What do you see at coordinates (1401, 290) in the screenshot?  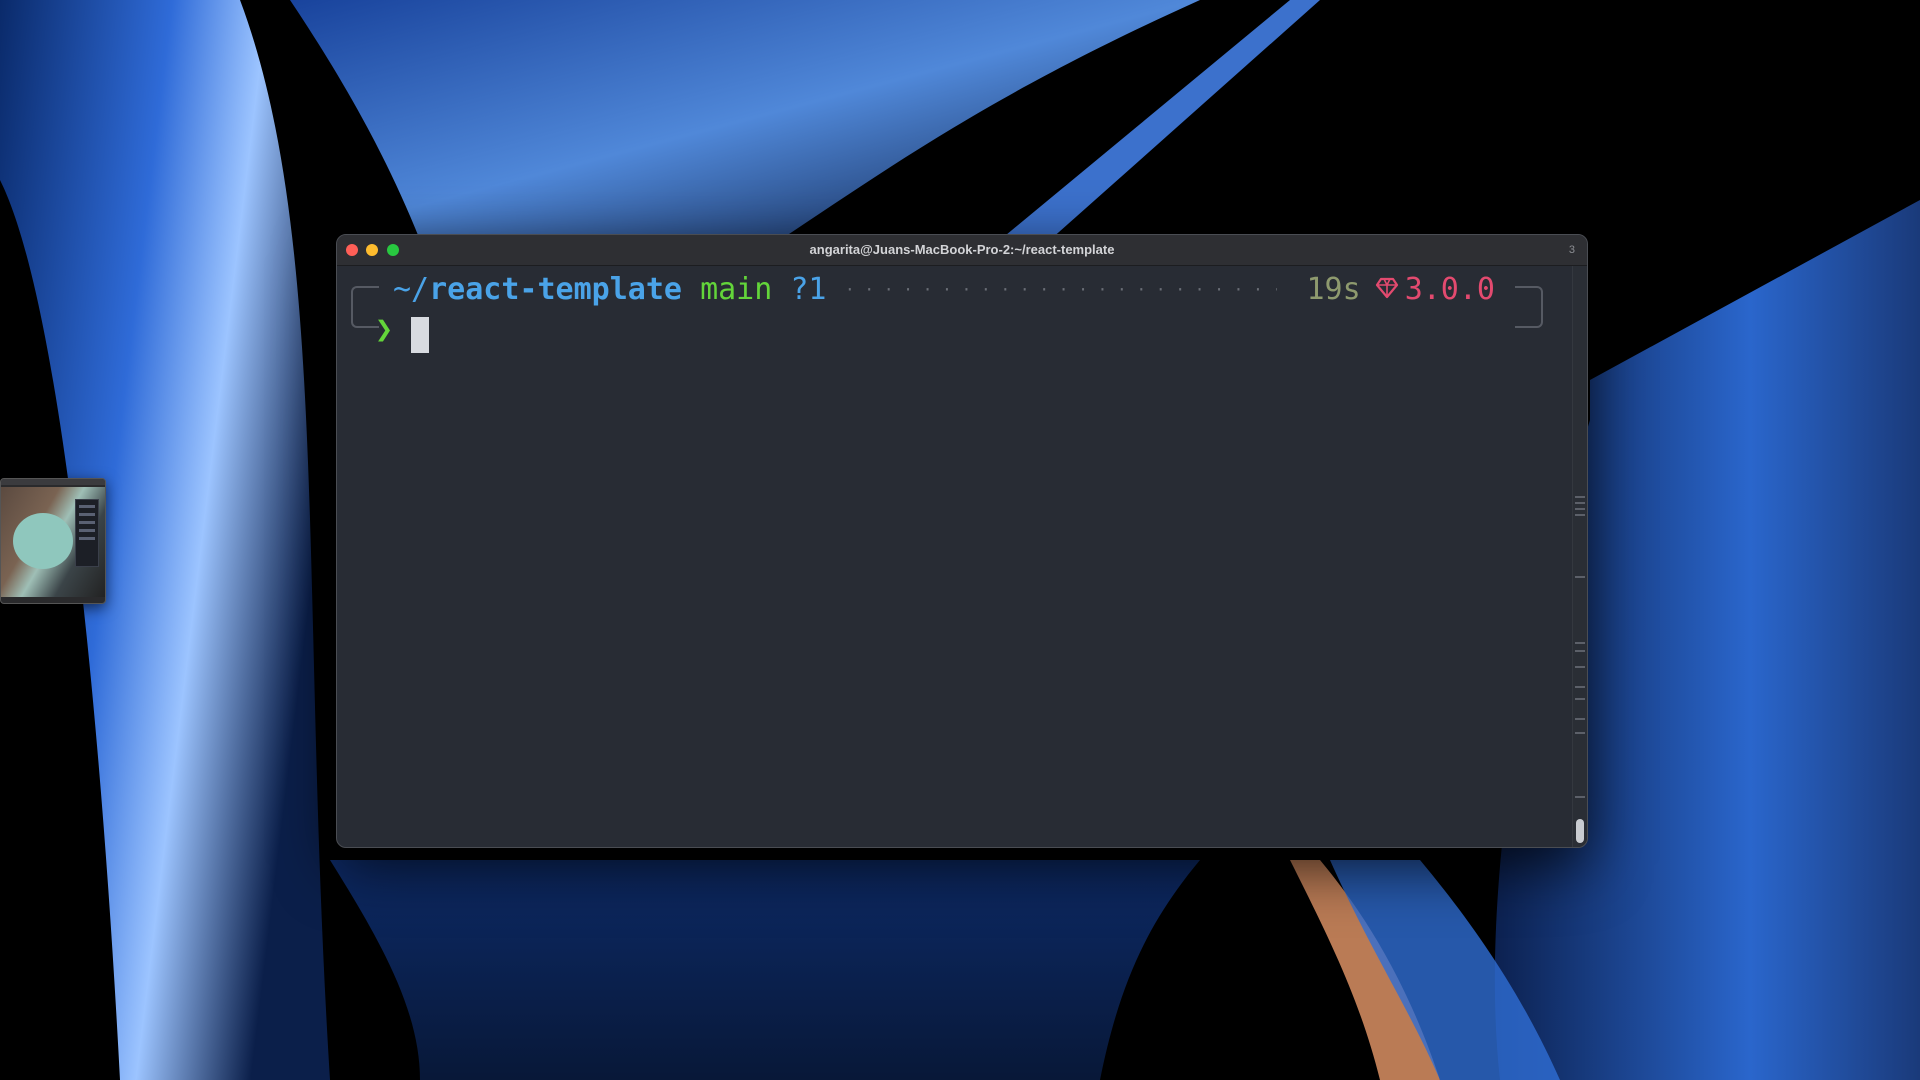 I see `prompt-right-segment: 19s 3.0.0` at bounding box center [1401, 290].